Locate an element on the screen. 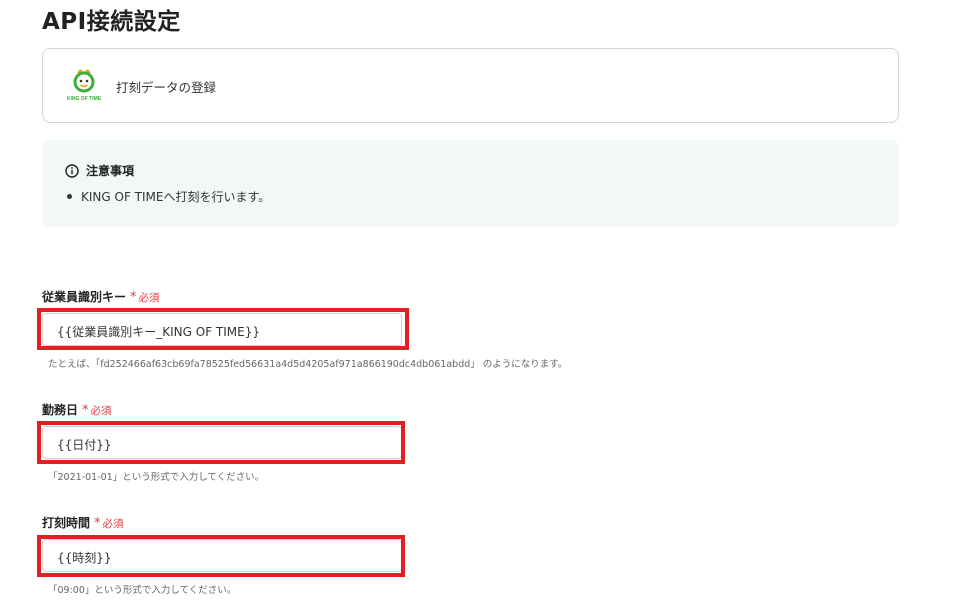 Image resolution: width=973 pixels, height=603 pixels. page-title: API接続設定 is located at coordinates (111, 22).